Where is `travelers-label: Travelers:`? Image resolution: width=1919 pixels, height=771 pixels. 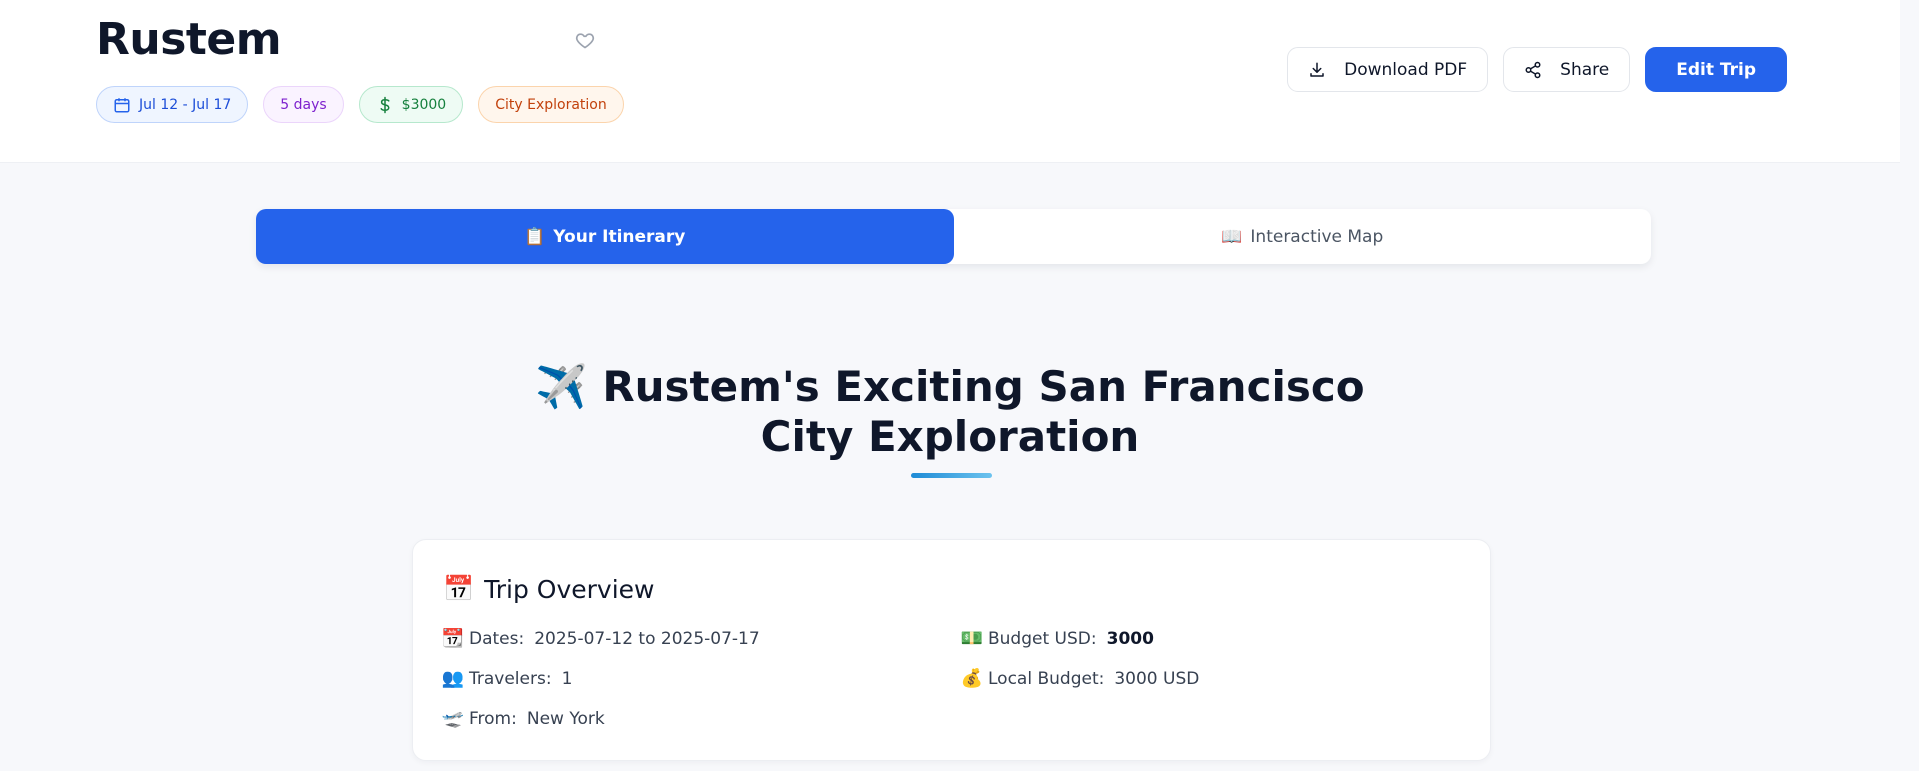 travelers-label: Travelers: is located at coordinates (510, 678).